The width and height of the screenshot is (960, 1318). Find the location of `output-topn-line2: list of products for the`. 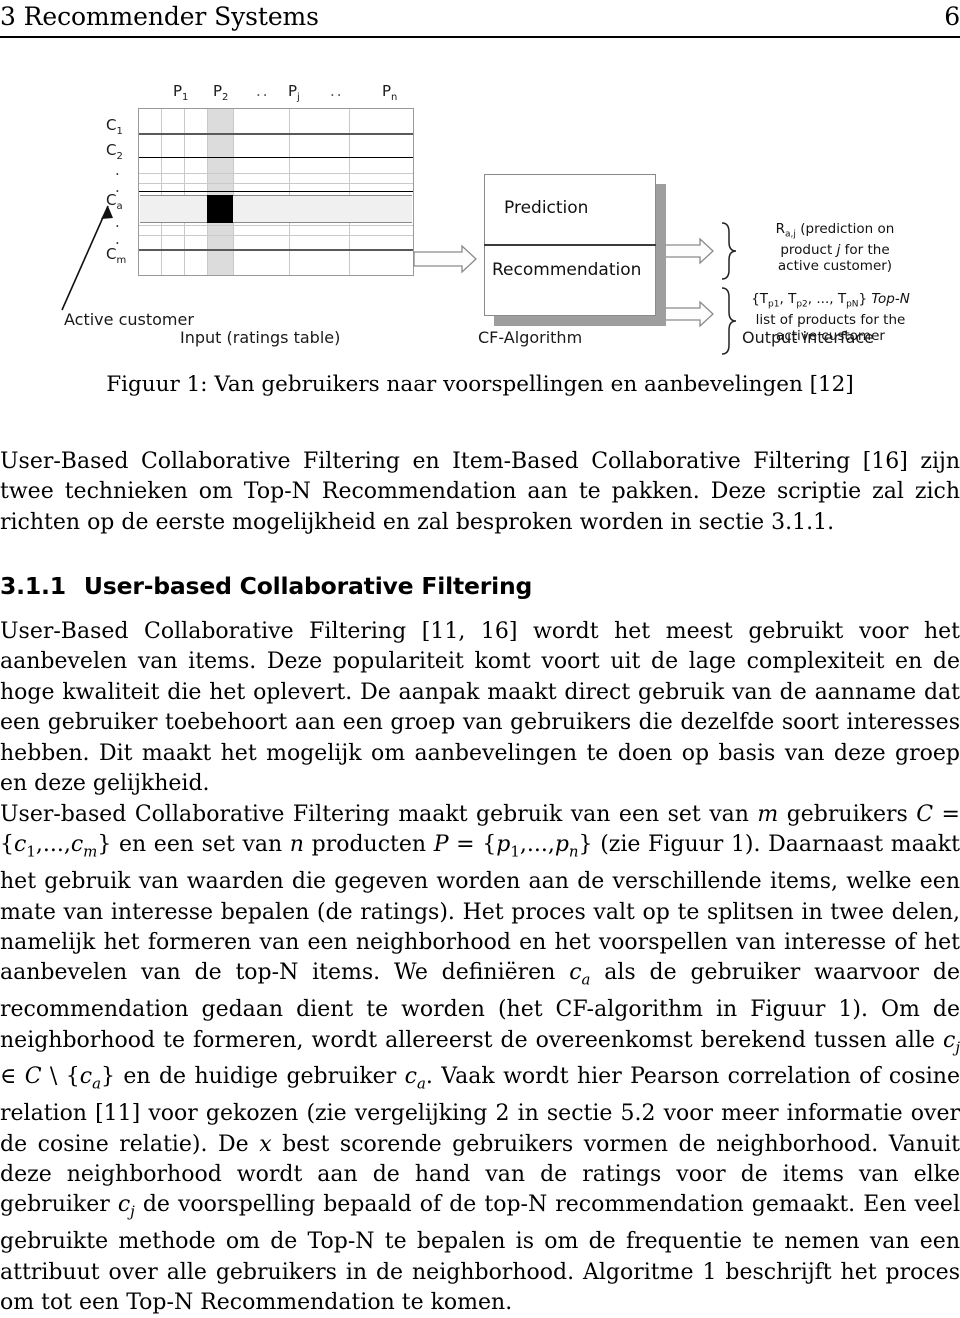

output-topn-line2: list of products for the is located at coordinates (830, 320).